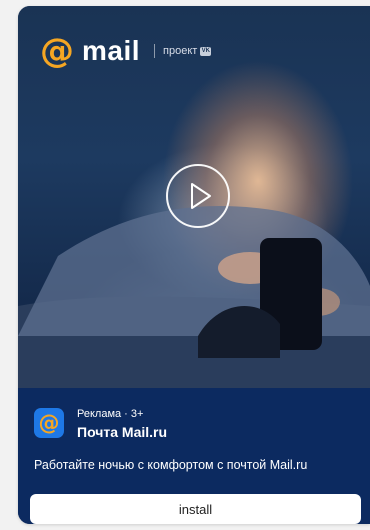 Image resolution: width=370 pixels, height=530 pixels. I want to click on project-text: проект, so click(180, 51).